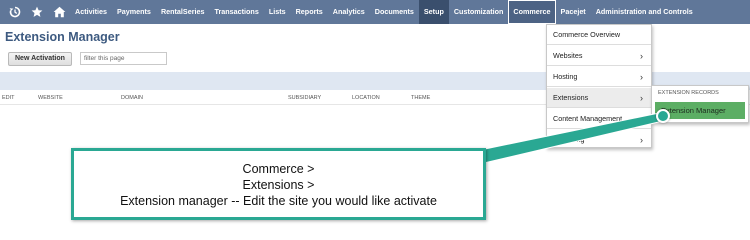  I want to click on nav-payments: Payments, so click(134, 12).